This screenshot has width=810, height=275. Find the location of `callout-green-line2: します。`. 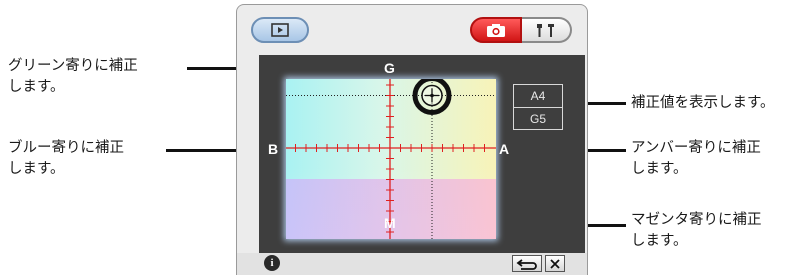

callout-green-line2: します。 is located at coordinates (36, 87).